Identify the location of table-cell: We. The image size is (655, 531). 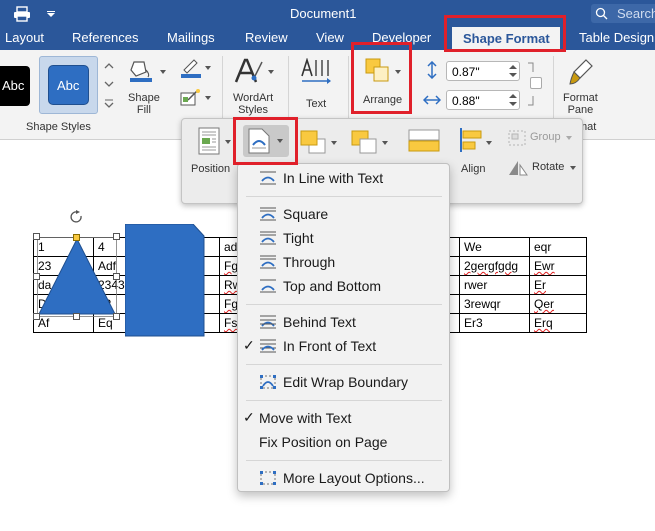
(494, 247).